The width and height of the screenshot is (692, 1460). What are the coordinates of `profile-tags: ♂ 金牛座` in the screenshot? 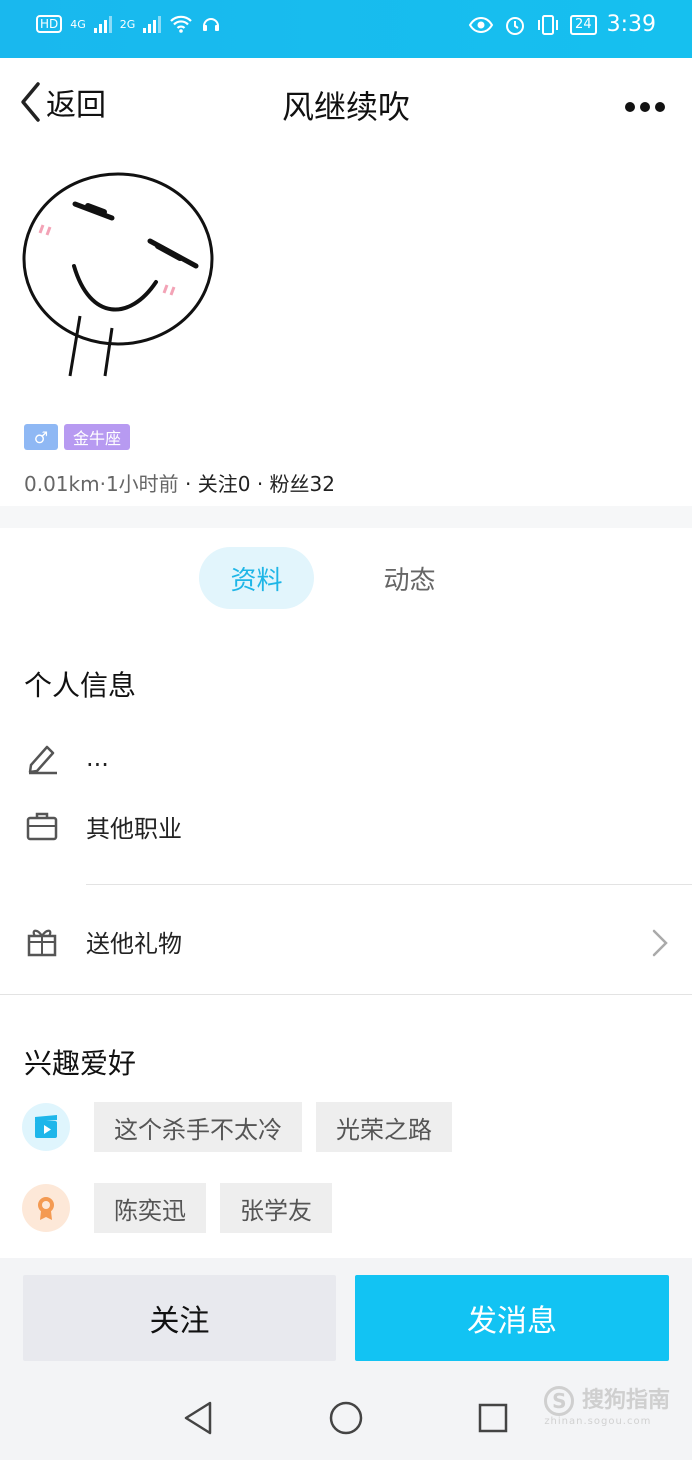 It's located at (77, 437).